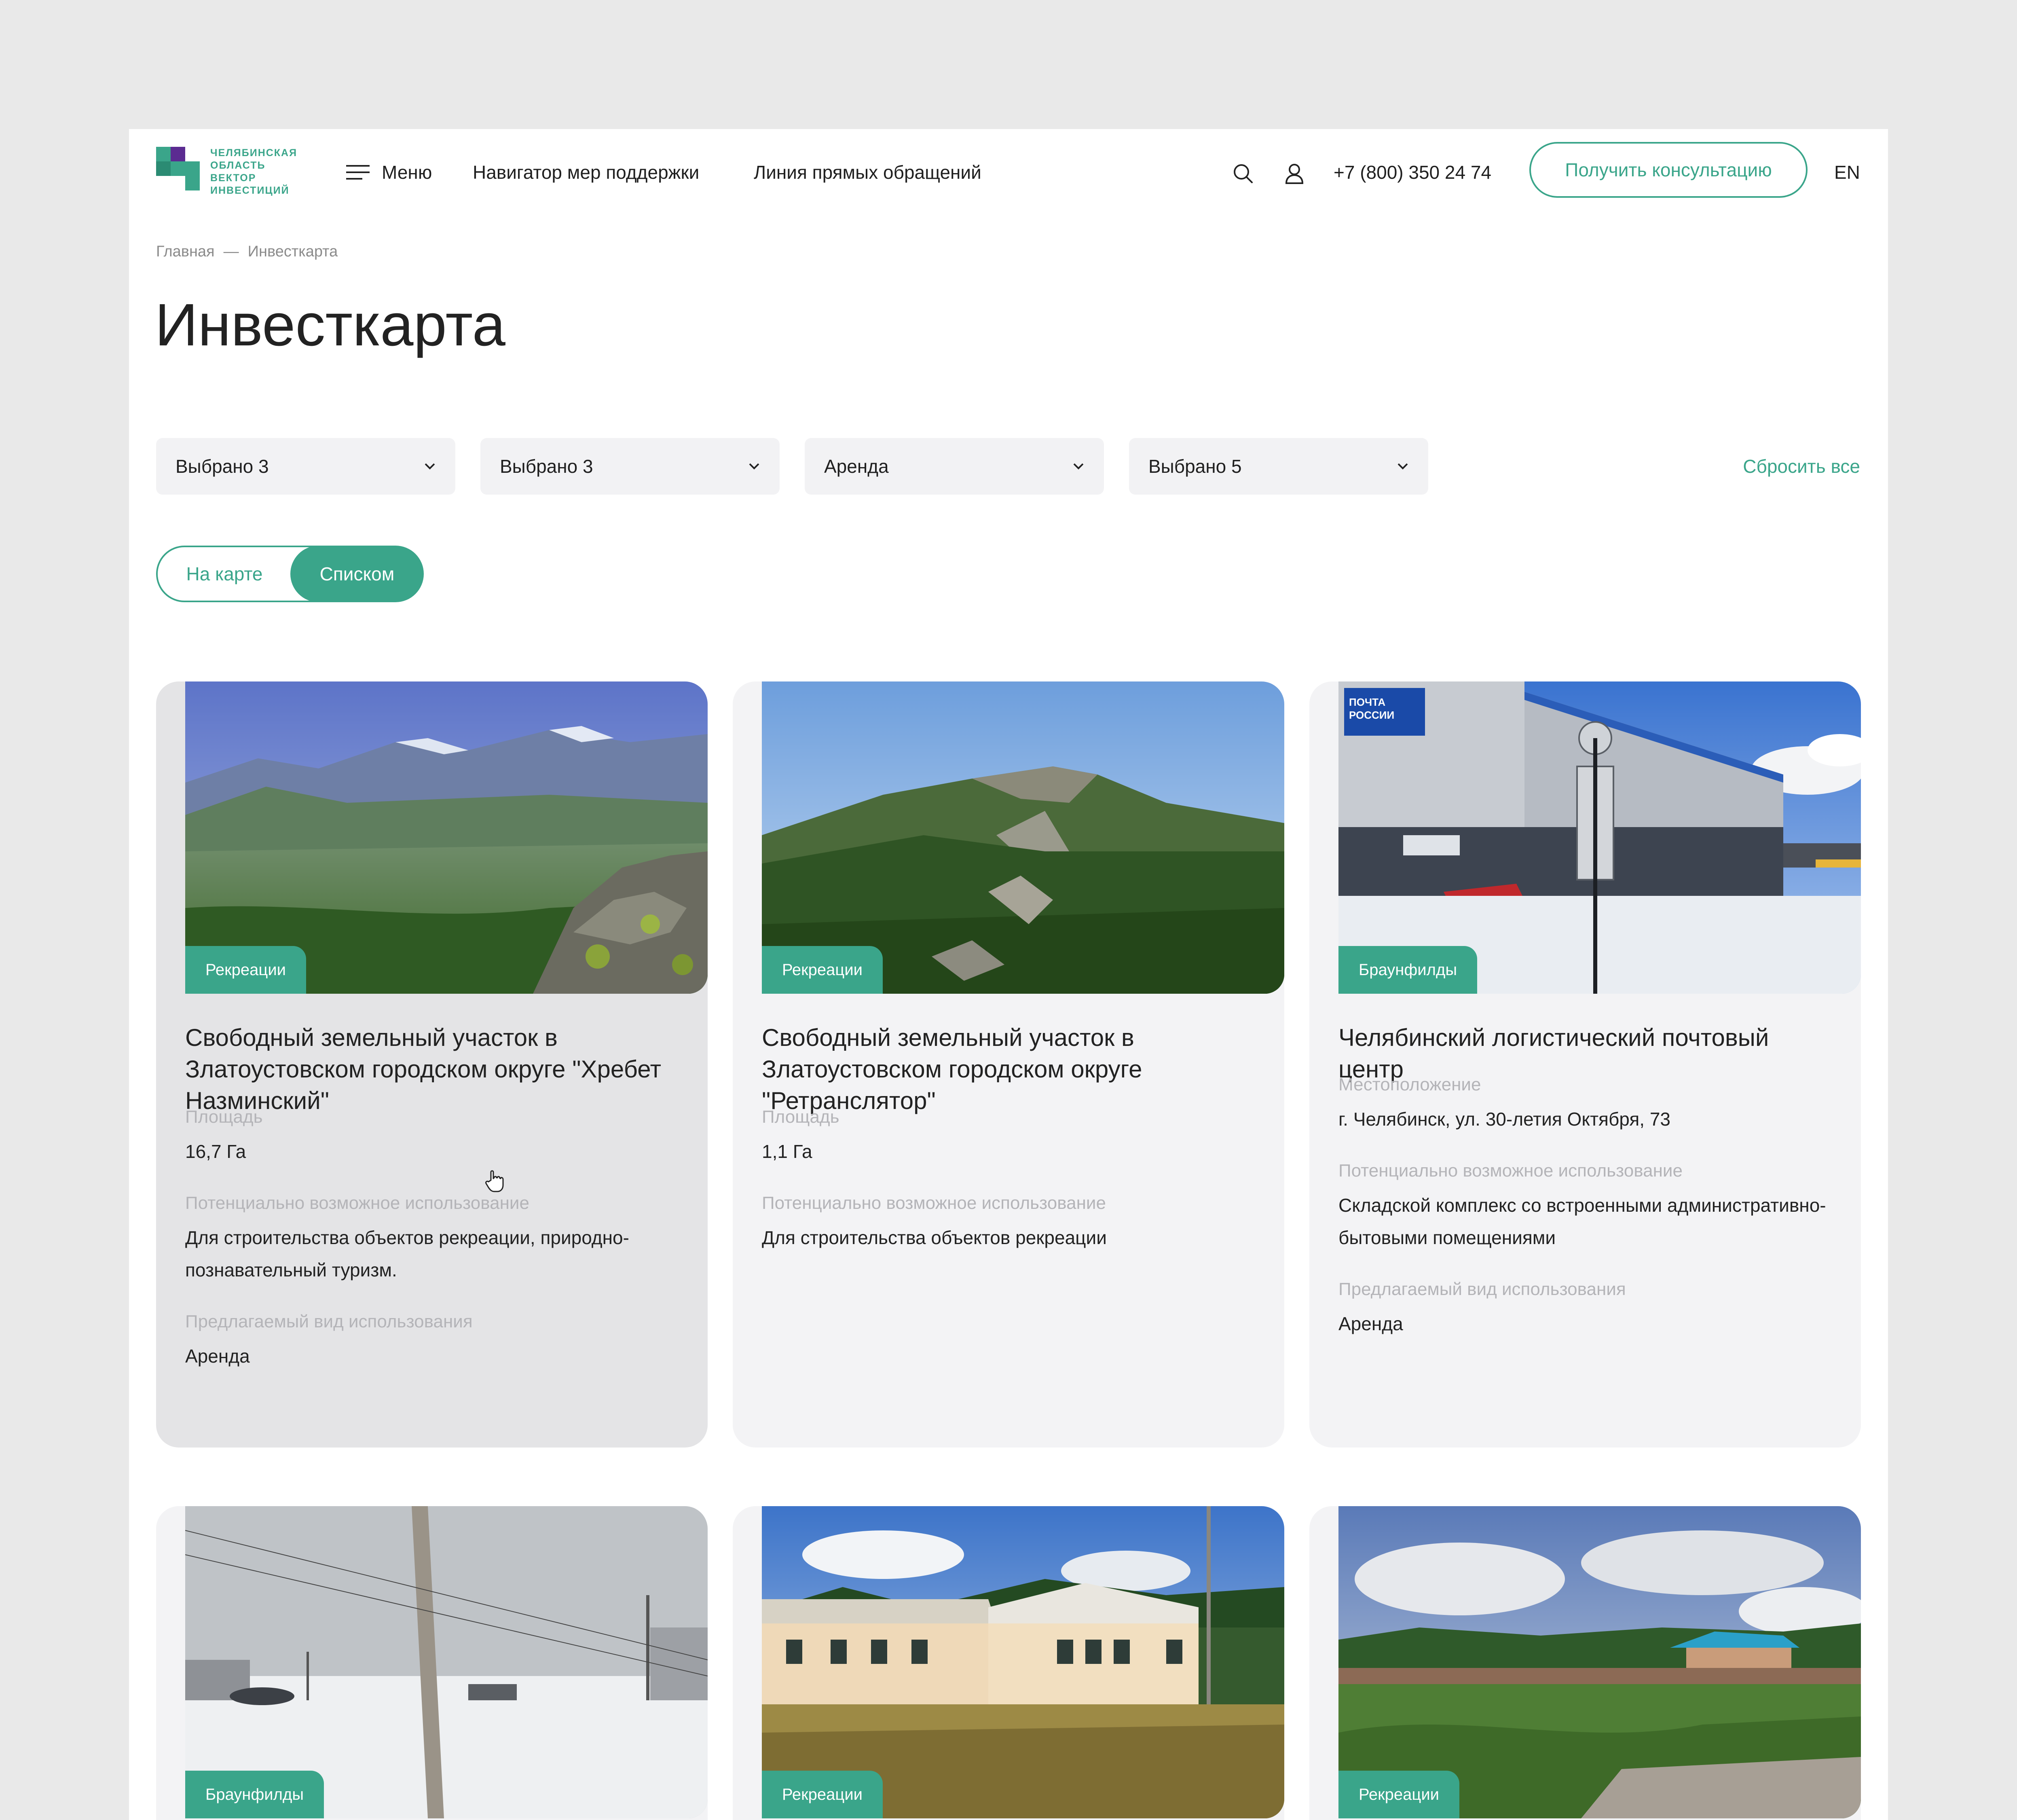 Image resolution: width=2017 pixels, height=1820 pixels. I want to click on search-icon, so click(1243, 173).